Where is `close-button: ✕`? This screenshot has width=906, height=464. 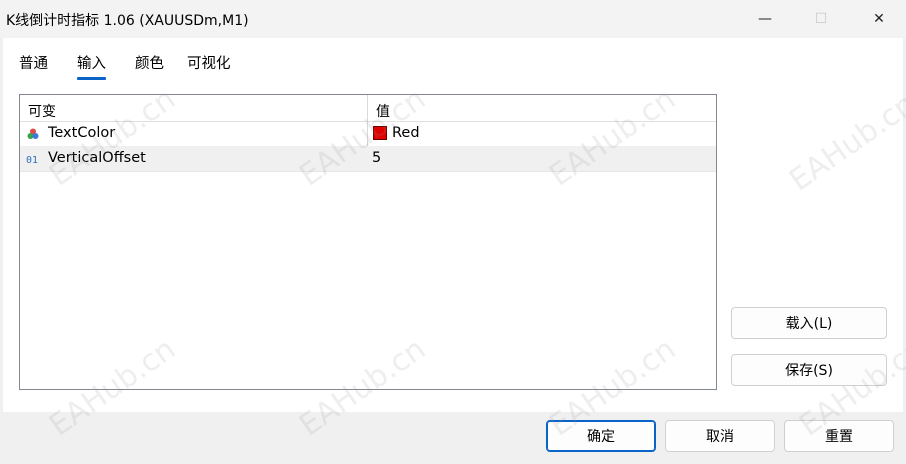 close-button: ✕ is located at coordinates (879, 19).